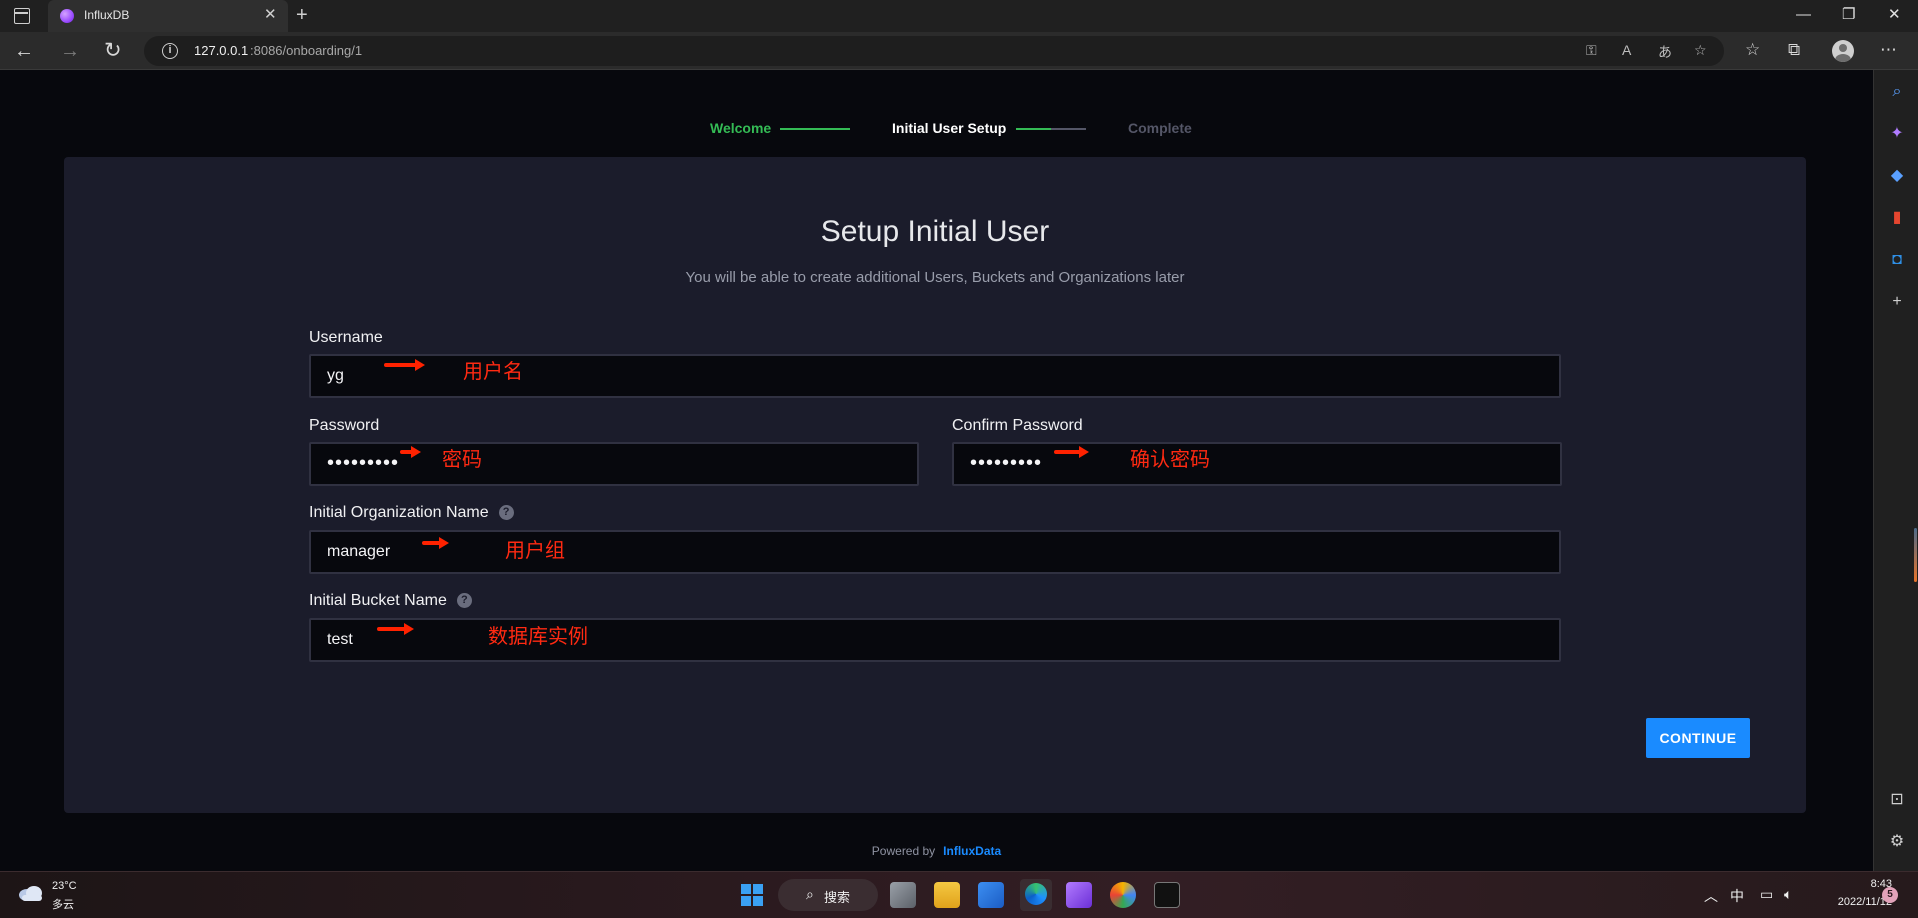  I want to click on tab-close-icon: ✕, so click(270, 15).